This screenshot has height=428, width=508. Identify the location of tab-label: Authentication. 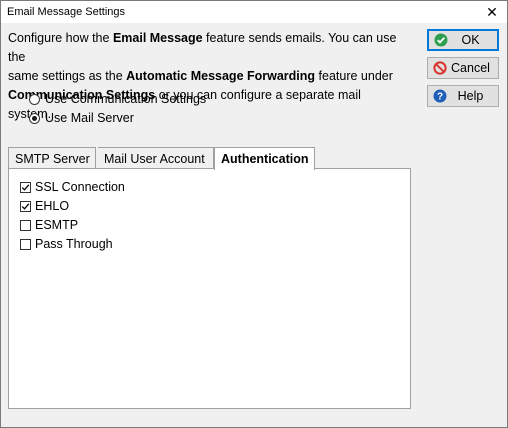
(265, 159).